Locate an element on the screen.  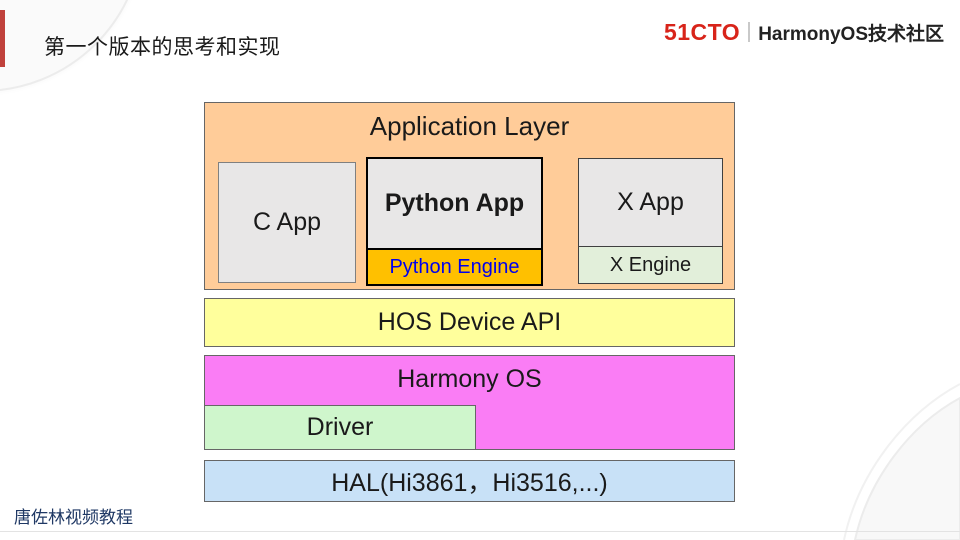
header-logo: 51CTO HarmonyOS技术社区 is located at coordinates (804, 32).